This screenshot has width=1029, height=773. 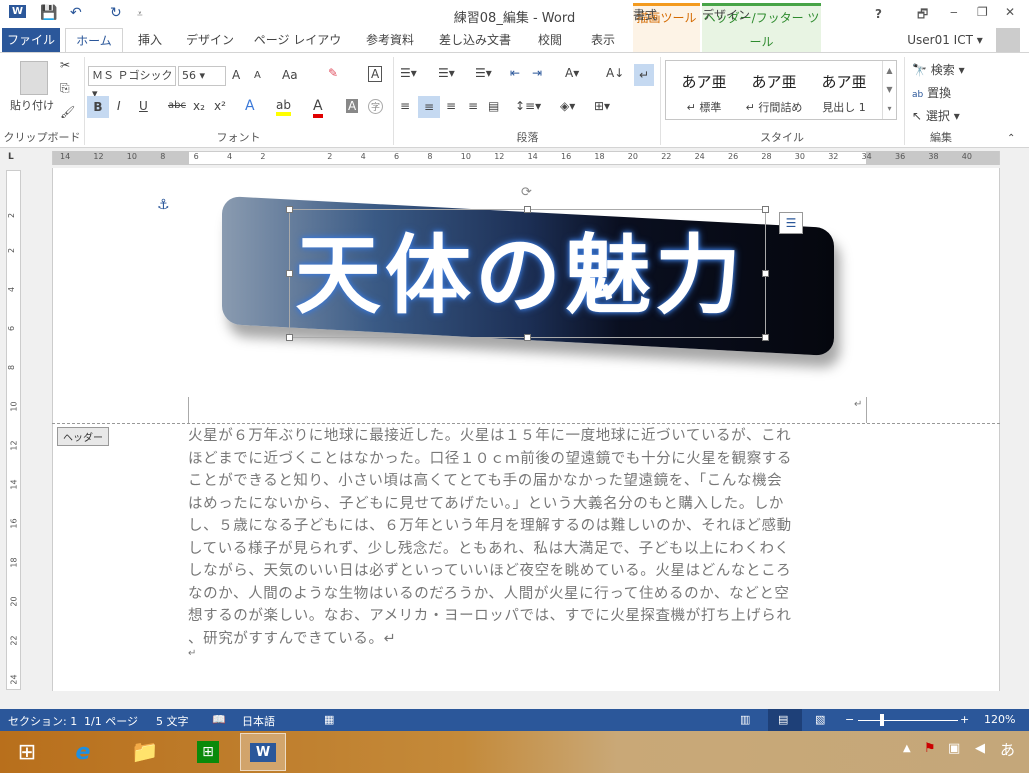 What do you see at coordinates (515, 73) in the screenshot?
I see `decrease-indent-icon: ⇤` at bounding box center [515, 73].